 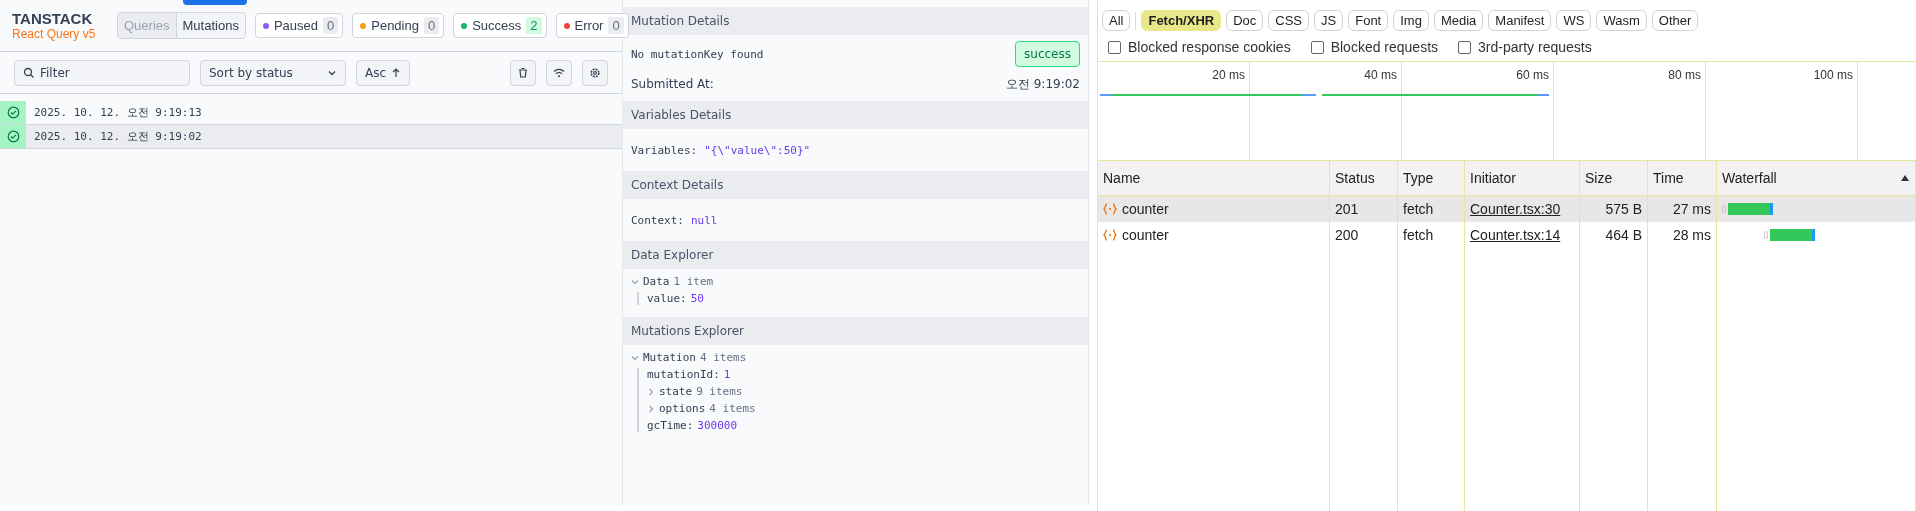 I want to click on type-filter-chip: Other, so click(x=1675, y=20).